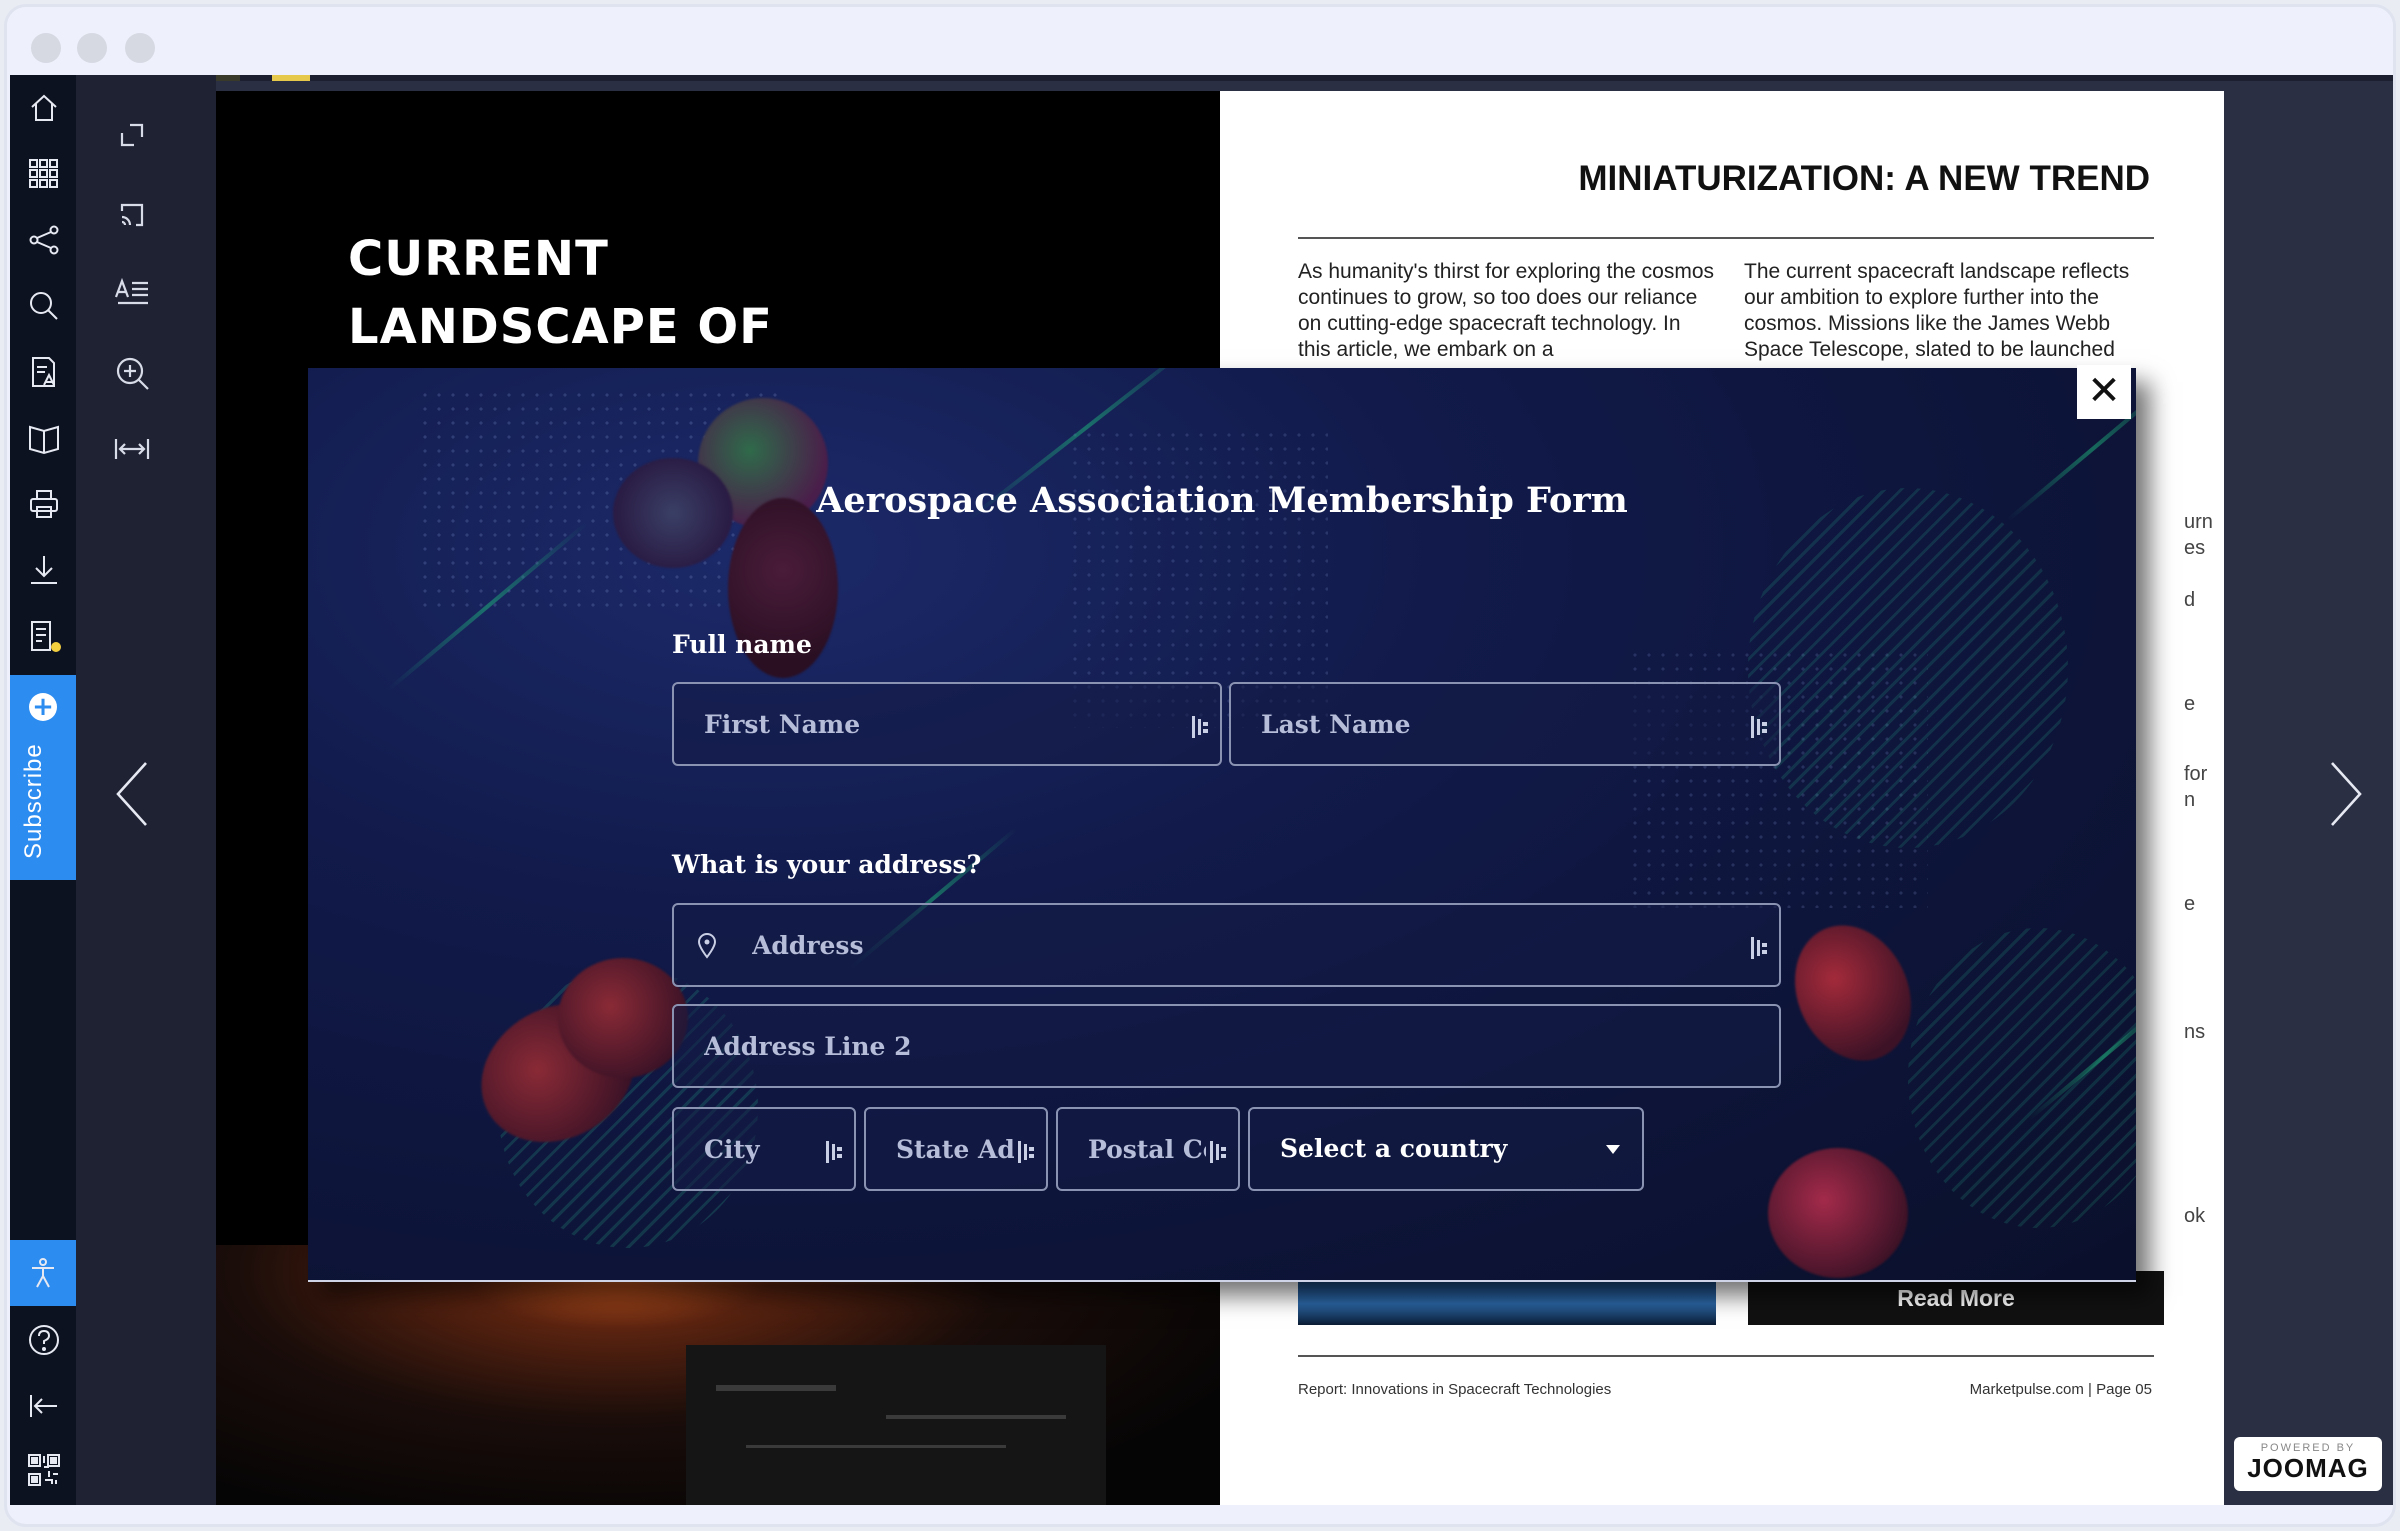 The width and height of the screenshot is (2400, 1531). Describe the element at coordinates (2104, 392) in the screenshot. I see `close-button: ✕` at that location.